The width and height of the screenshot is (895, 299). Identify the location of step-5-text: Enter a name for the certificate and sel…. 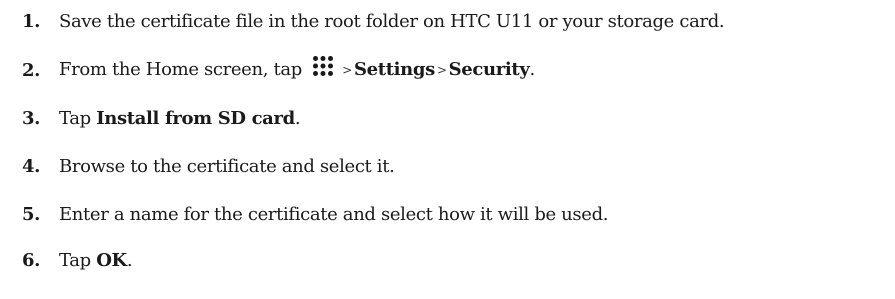
(334, 214).